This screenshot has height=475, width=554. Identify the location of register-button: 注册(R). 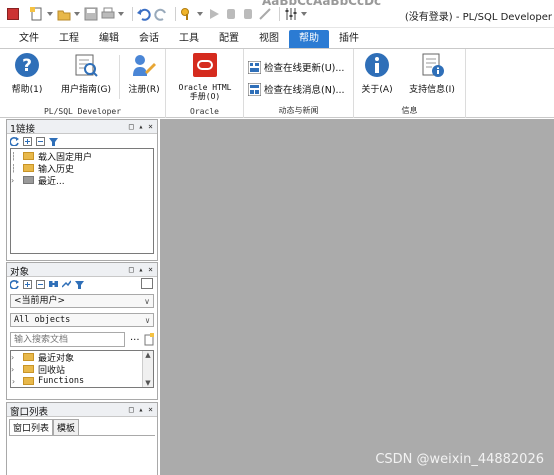
(144, 74).